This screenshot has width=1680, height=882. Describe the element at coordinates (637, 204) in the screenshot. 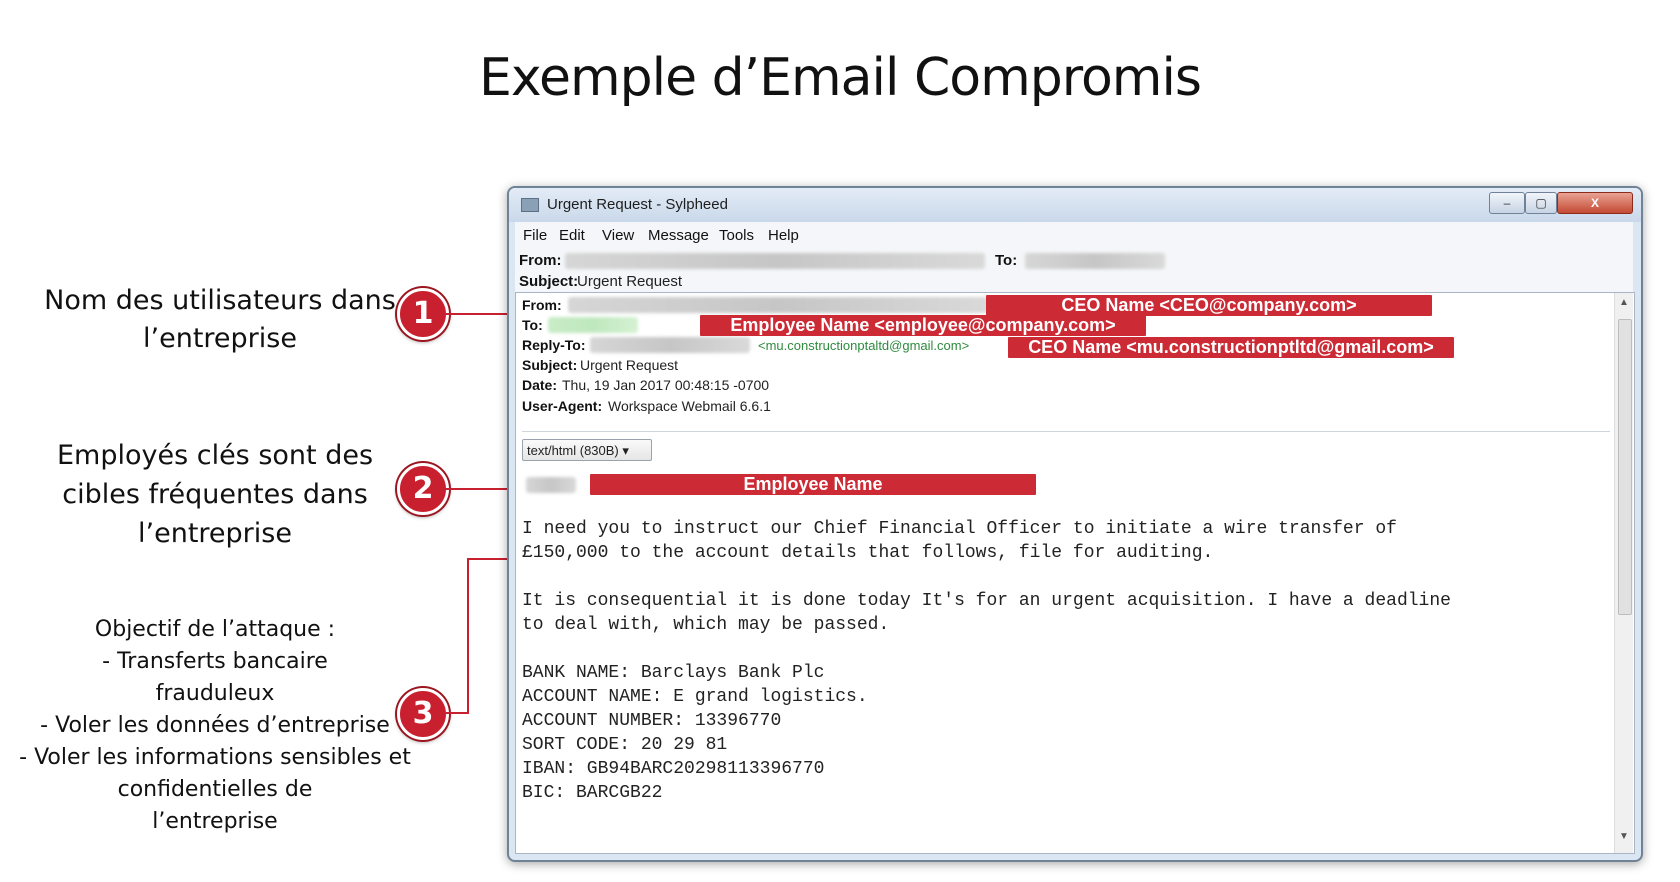

I see `window-title: Urgent Request - Sylpheed` at that location.